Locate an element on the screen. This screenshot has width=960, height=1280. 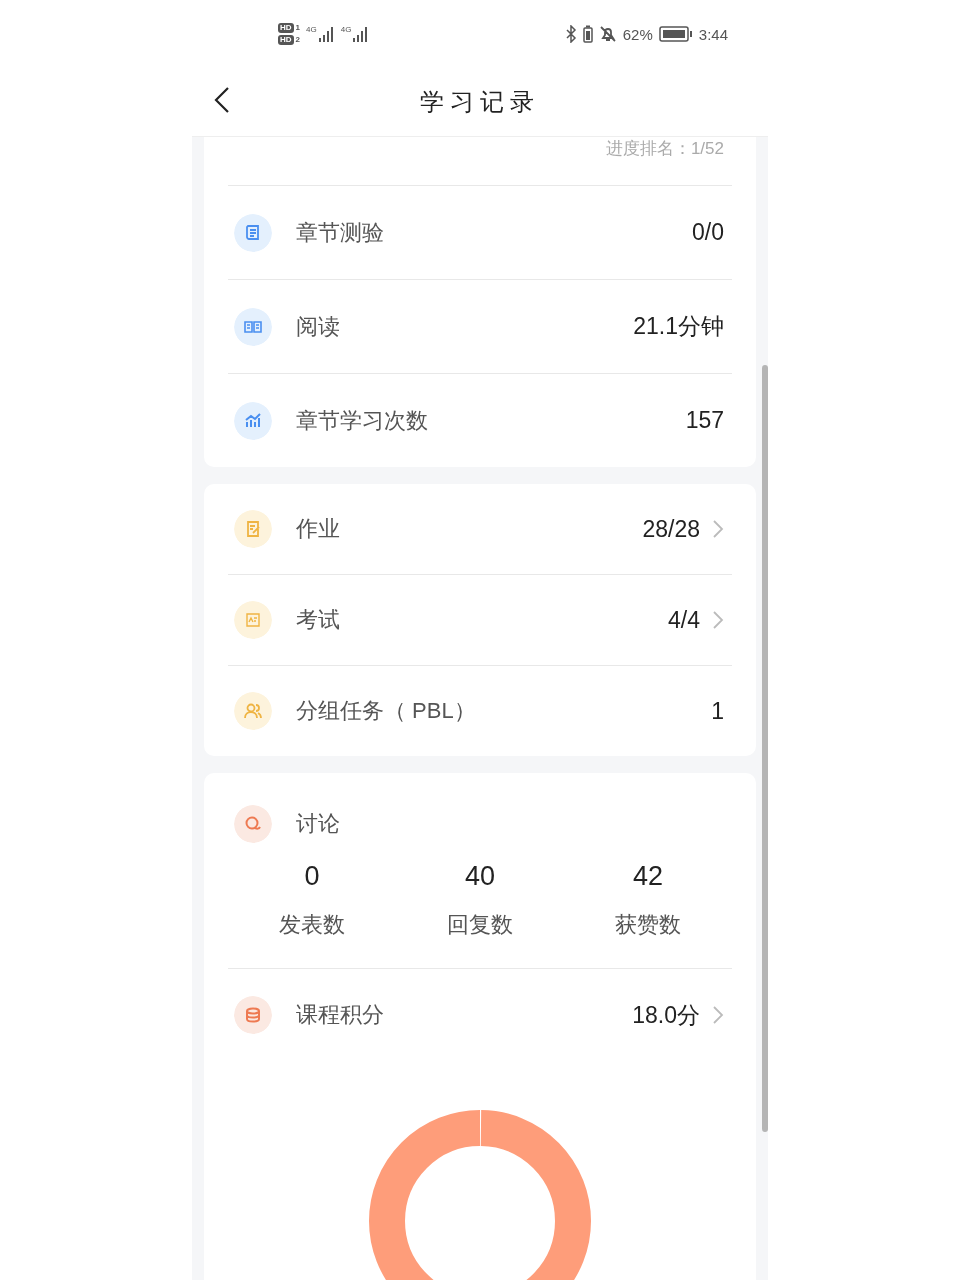
book-icon is located at coordinates (253, 326).